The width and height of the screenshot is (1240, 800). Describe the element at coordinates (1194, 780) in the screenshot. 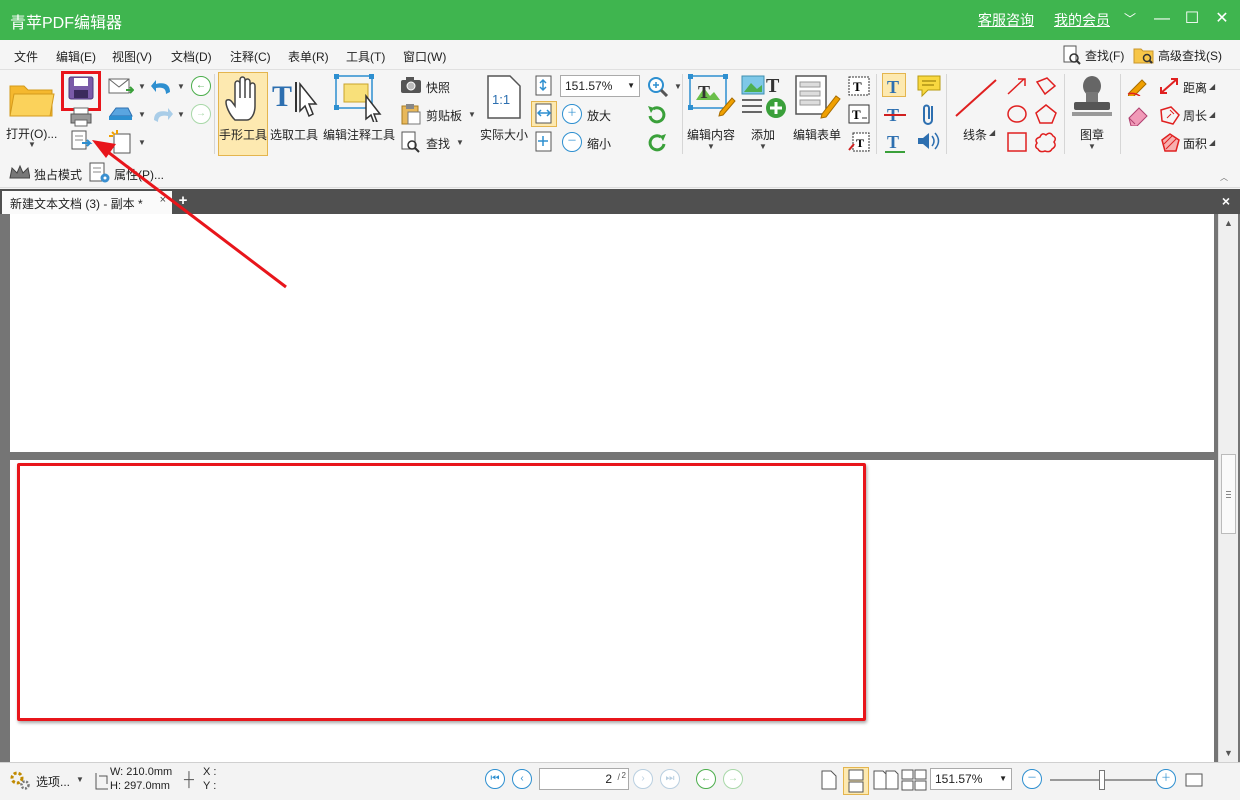

I see `fit-icon` at that location.